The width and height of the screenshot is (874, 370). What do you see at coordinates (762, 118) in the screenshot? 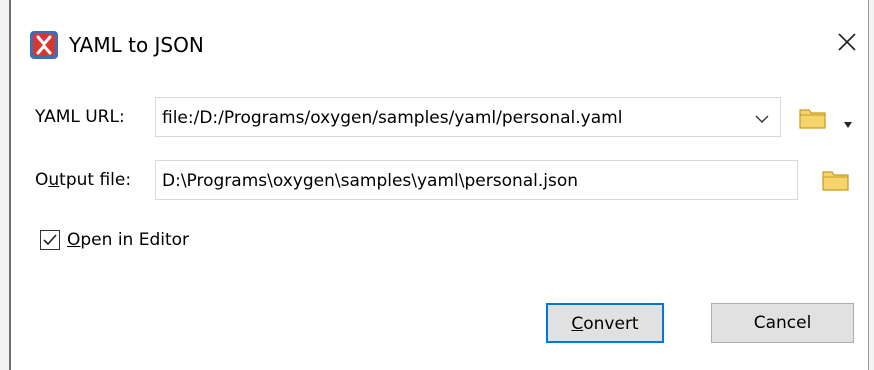
I see `chevron-down-icon` at bounding box center [762, 118].